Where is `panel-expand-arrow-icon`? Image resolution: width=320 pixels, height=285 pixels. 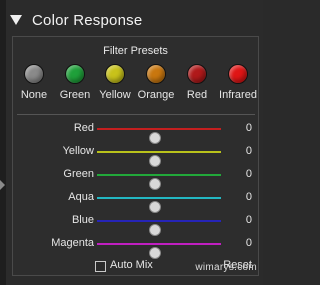 panel-expand-arrow-icon is located at coordinates (2, 185).